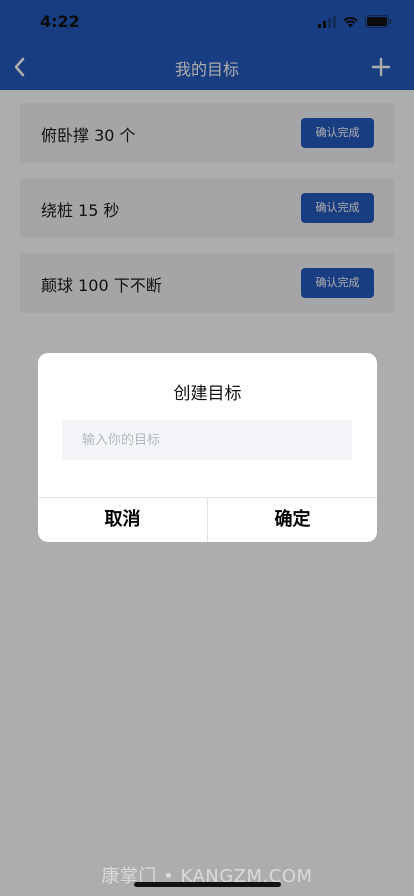  I want to click on home-indicator, so click(207, 884).